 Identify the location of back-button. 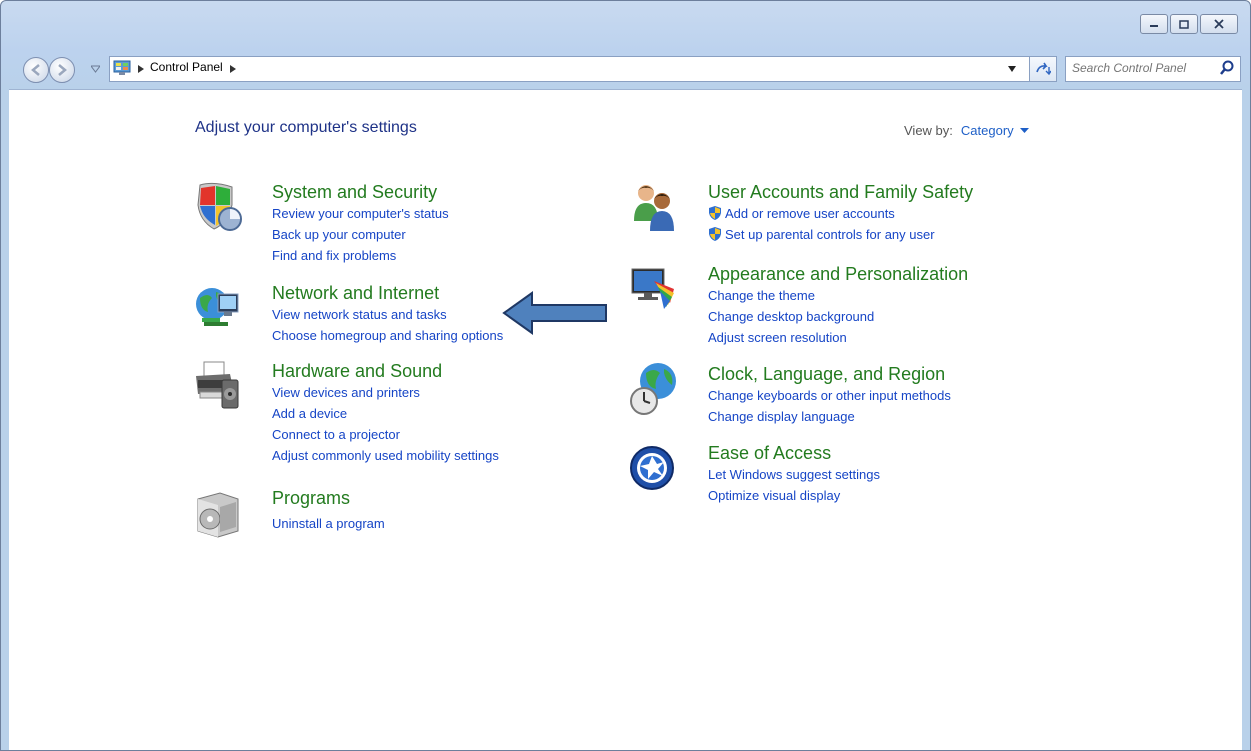
(36, 70).